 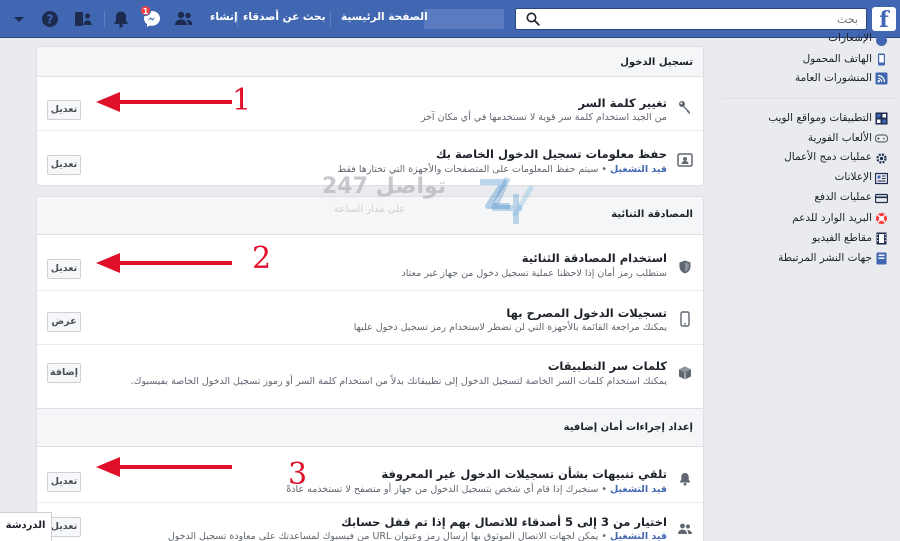 What do you see at coordinates (464, 19) in the screenshot?
I see `profile-link` at bounding box center [464, 19].